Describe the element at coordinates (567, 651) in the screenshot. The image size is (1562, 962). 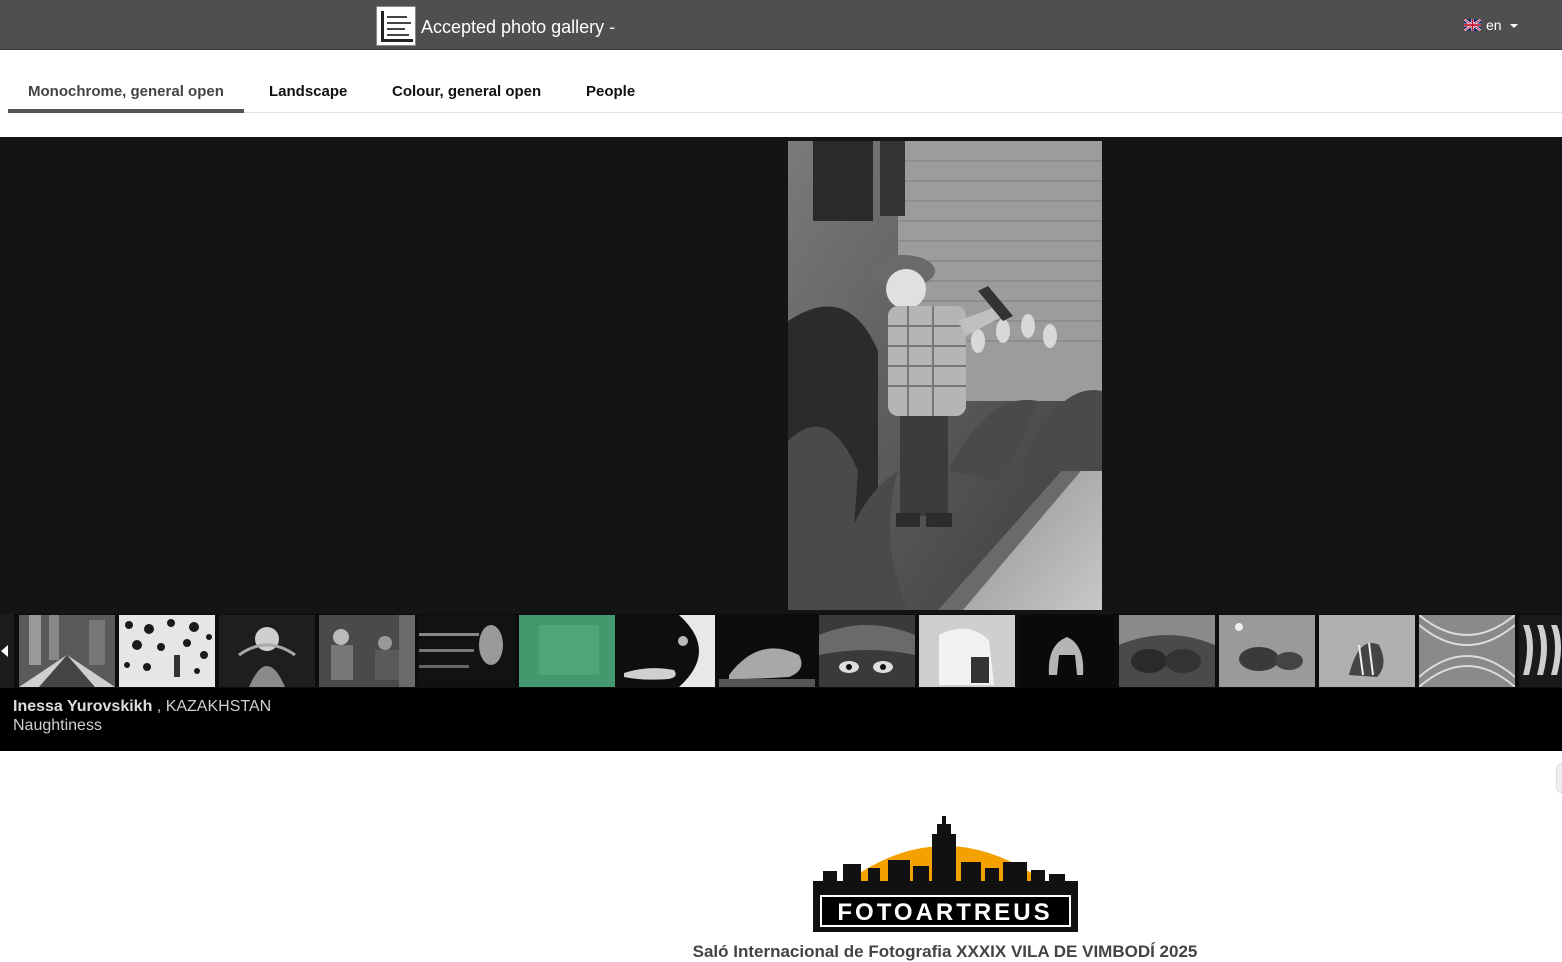
I see `thumbnail-item-selected` at that location.